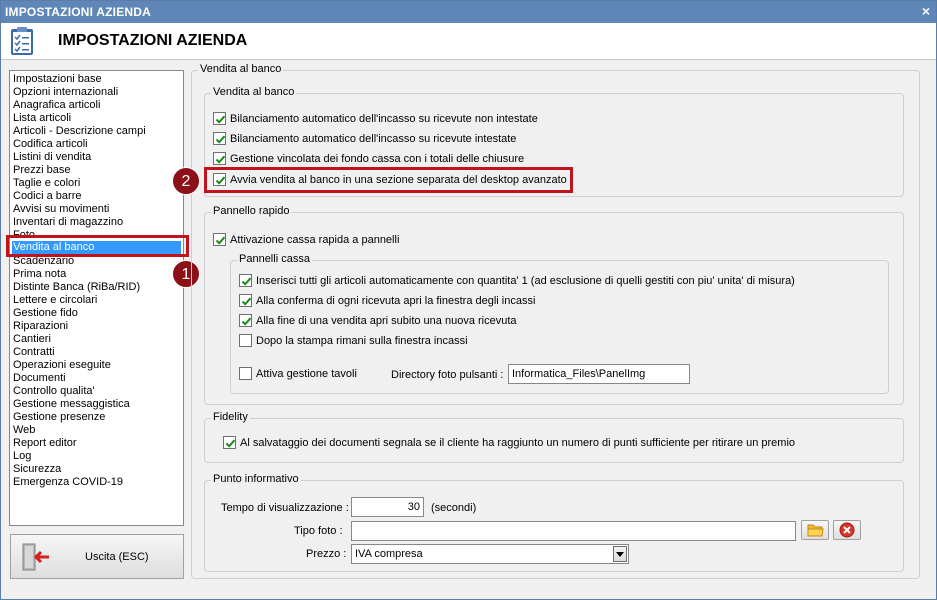 This screenshot has height=600, width=937. What do you see at coordinates (67, 222) in the screenshot?
I see `sidebar-item: Inventari di magazzino` at bounding box center [67, 222].